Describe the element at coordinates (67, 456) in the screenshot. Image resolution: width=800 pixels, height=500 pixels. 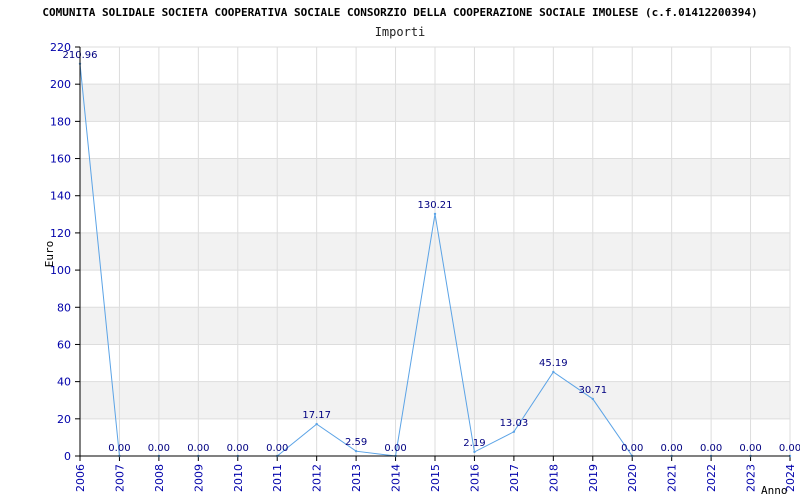
I see `y-tick-label: 0` at that location.